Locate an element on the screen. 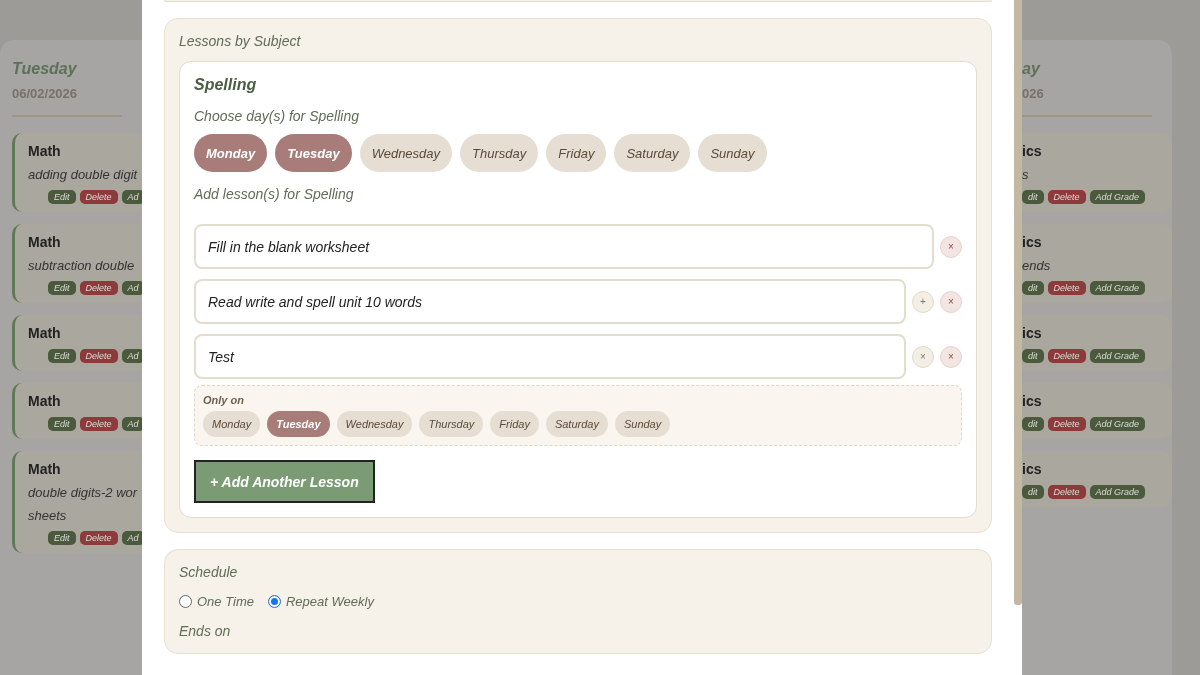  schedule-option: Repeat Weekly is located at coordinates (320, 601).